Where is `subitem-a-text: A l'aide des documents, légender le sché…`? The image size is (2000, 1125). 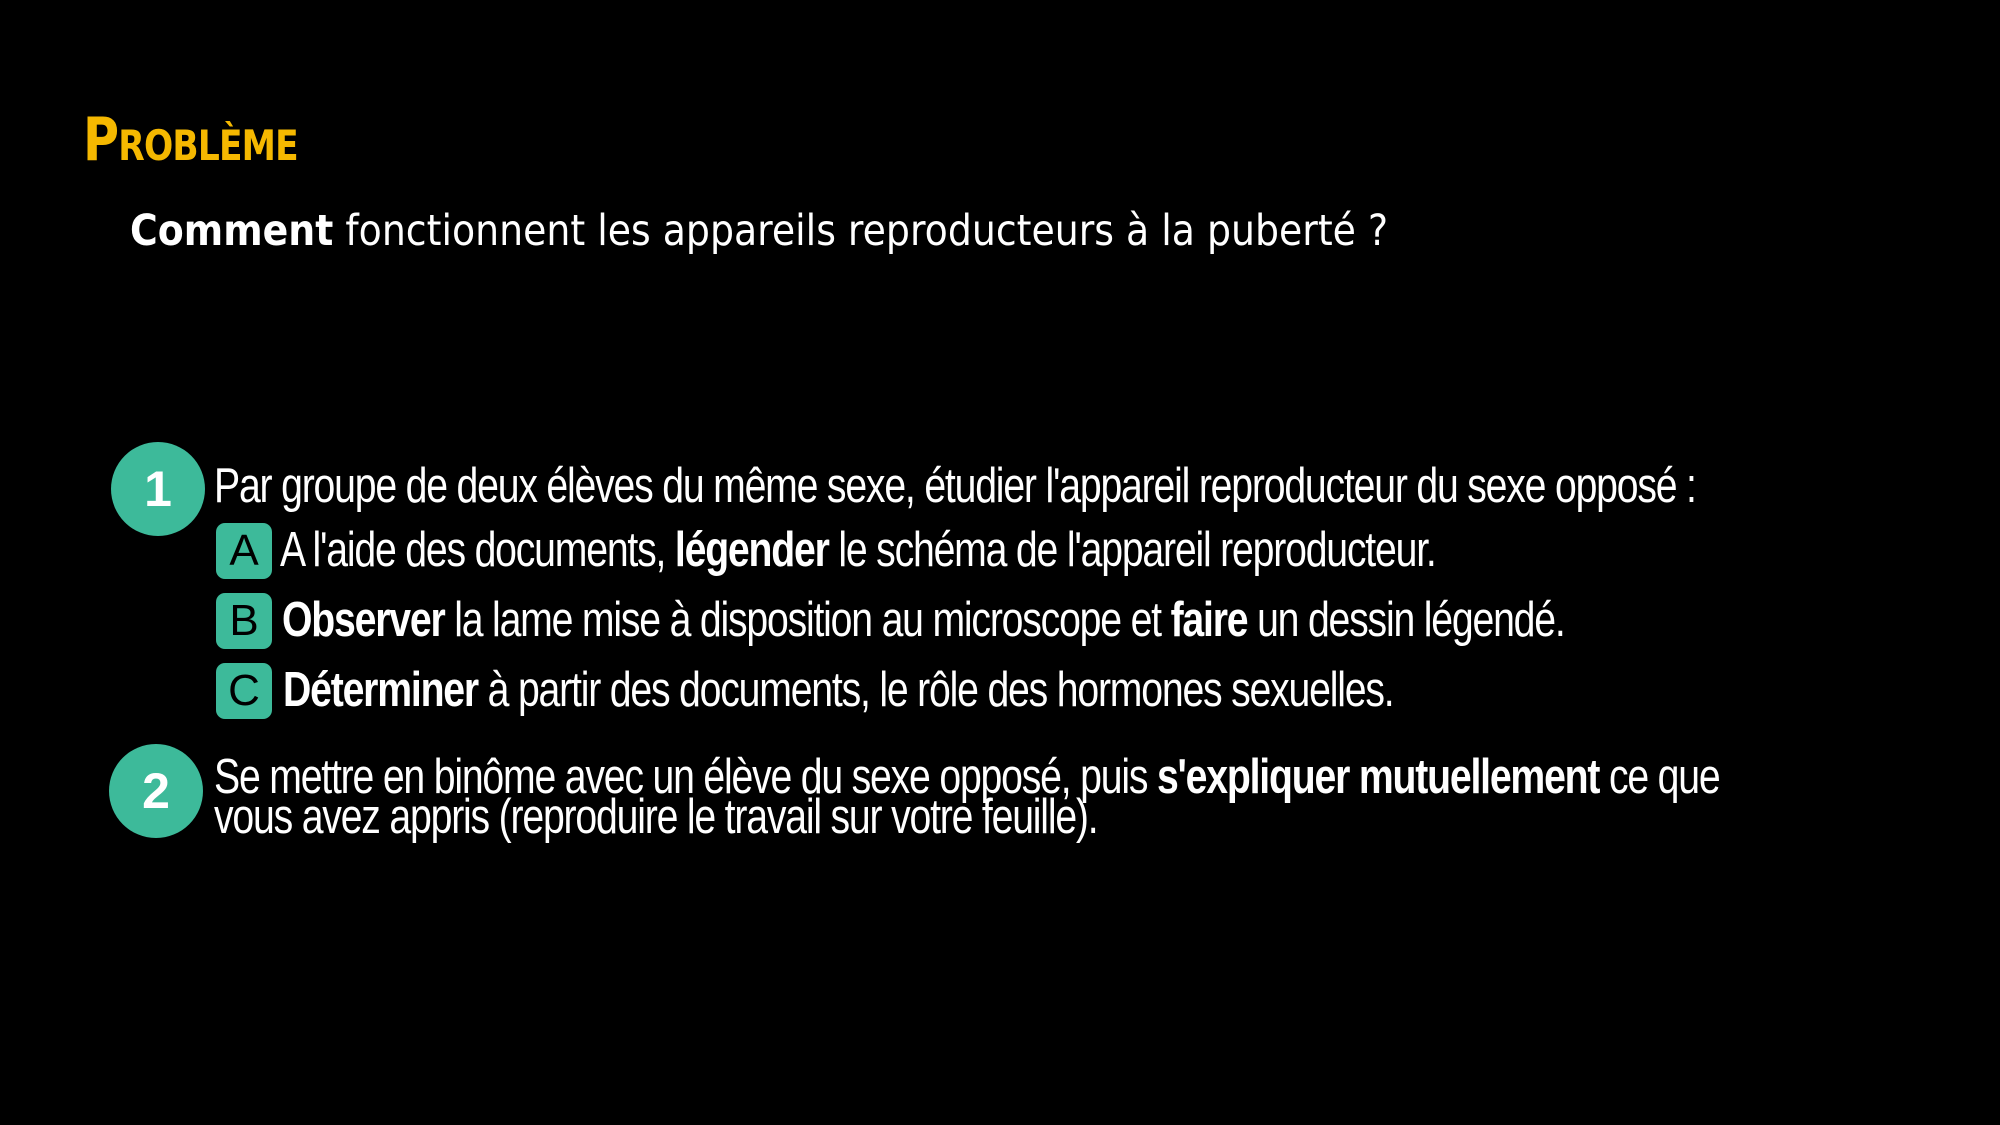 subitem-a-text: A l'aide des documents, légender le sché… is located at coordinates (858, 550).